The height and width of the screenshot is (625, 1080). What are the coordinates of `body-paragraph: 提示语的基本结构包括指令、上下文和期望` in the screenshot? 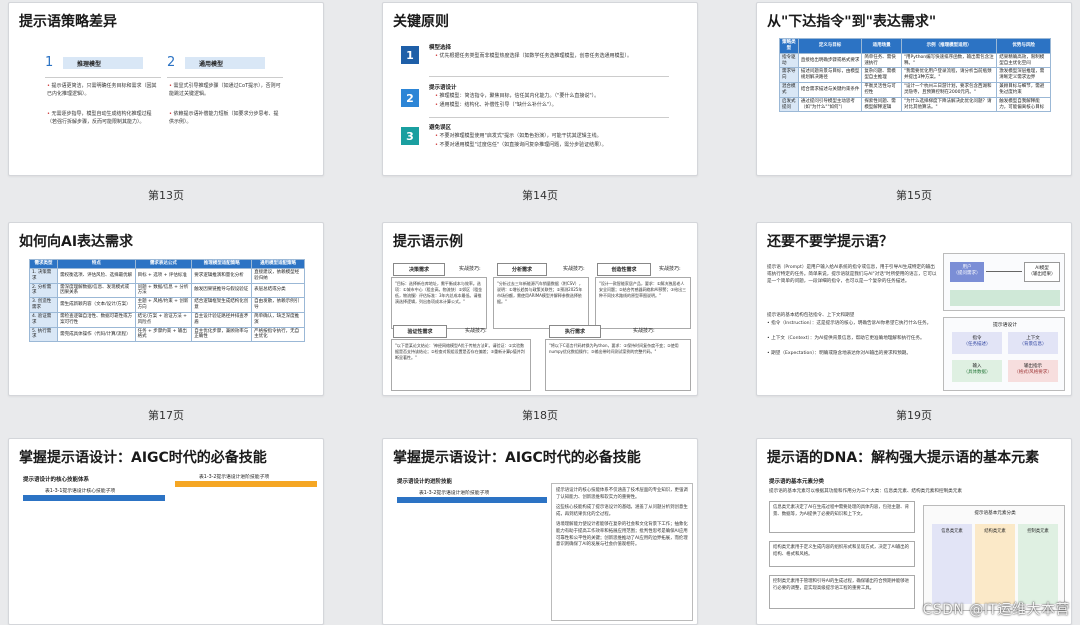 It's located at (811, 315).